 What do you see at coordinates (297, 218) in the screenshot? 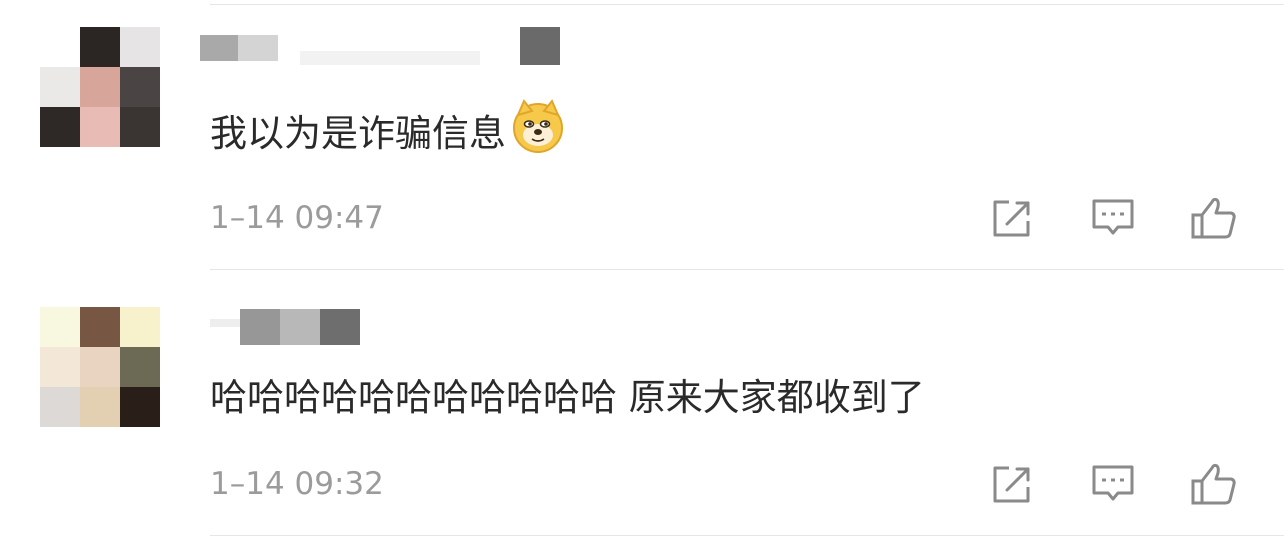
I see `comment-timestamp: 1–14 09:47` at bounding box center [297, 218].